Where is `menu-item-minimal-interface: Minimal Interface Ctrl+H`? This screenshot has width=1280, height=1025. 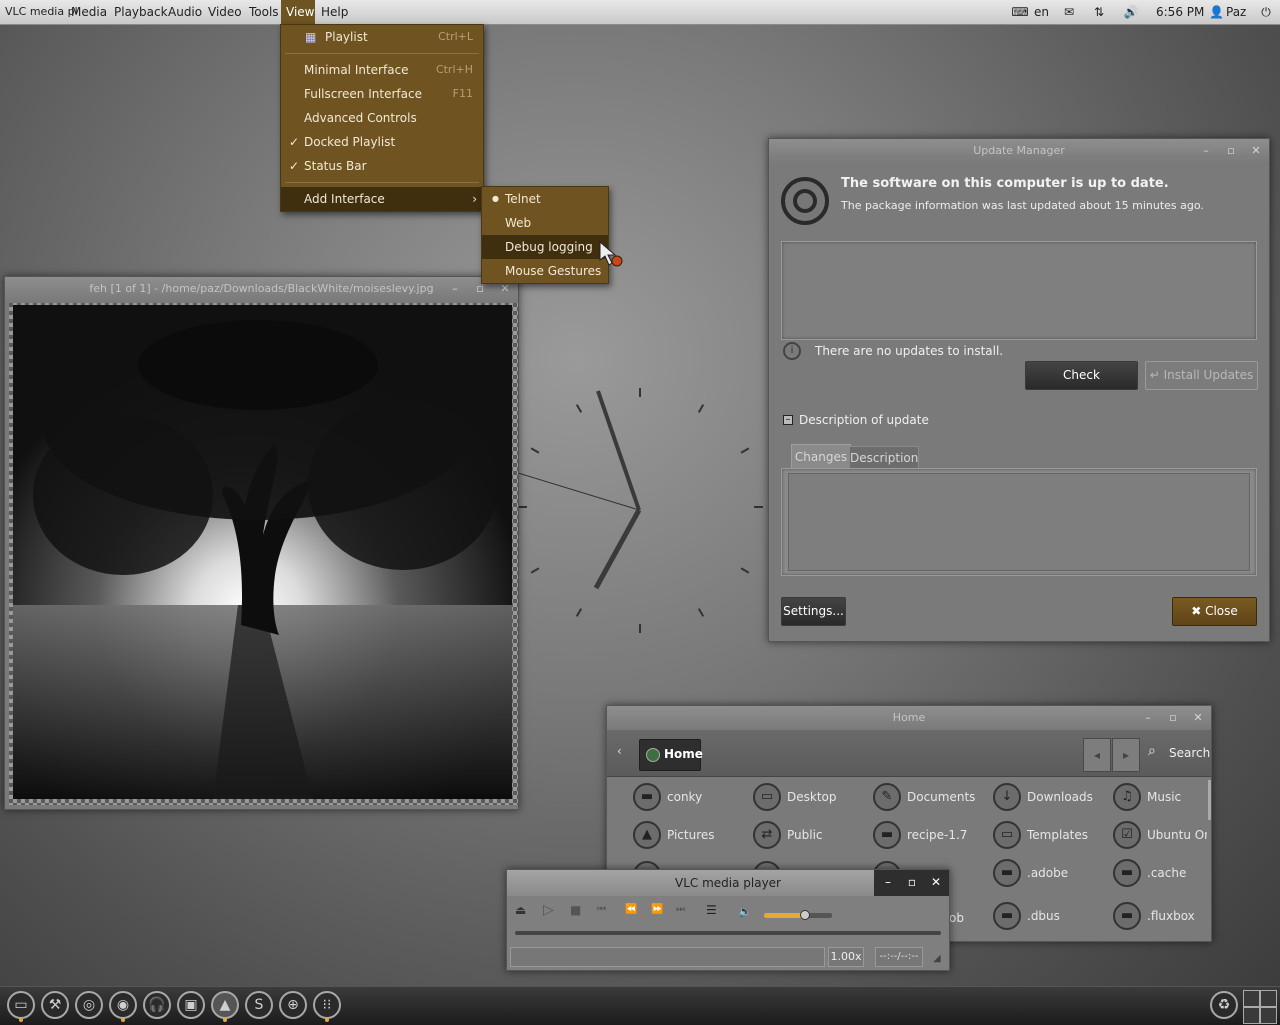 menu-item-minimal-interface: Minimal Interface Ctrl+H is located at coordinates (382, 70).